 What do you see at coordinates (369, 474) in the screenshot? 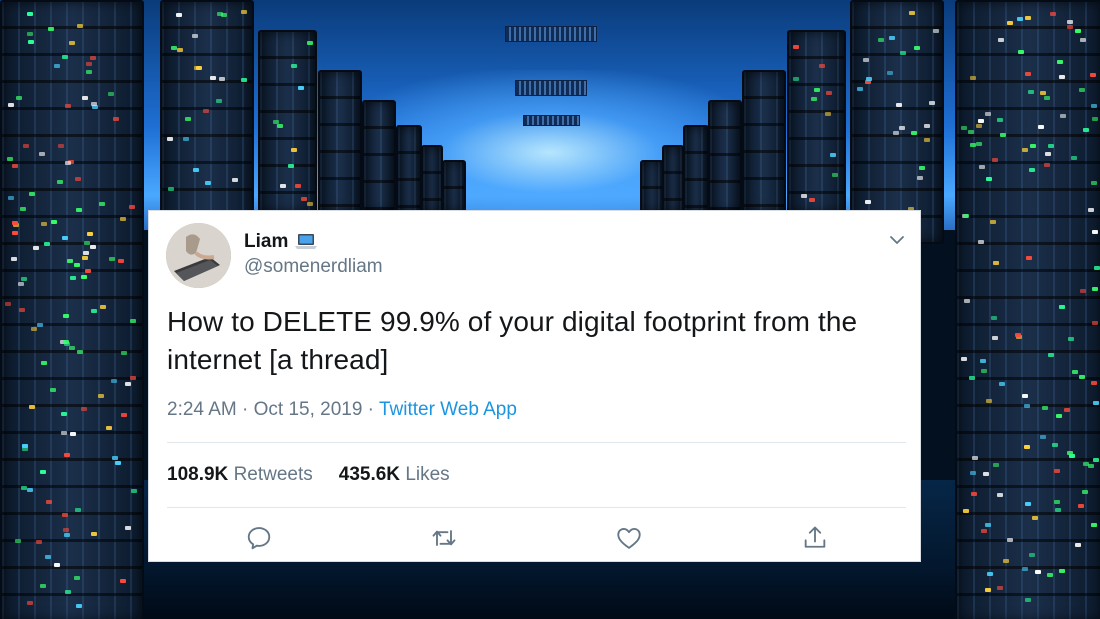
I see `likes-count: 435.6K` at bounding box center [369, 474].